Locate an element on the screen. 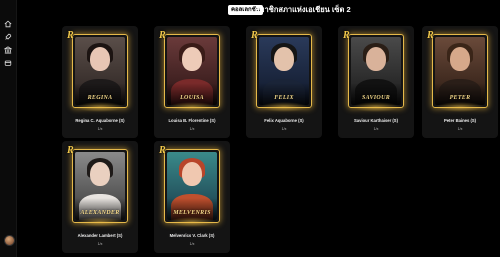  card-item: FELIX R Felix Aquaborne (S) 1/x is located at coordinates (284, 82).